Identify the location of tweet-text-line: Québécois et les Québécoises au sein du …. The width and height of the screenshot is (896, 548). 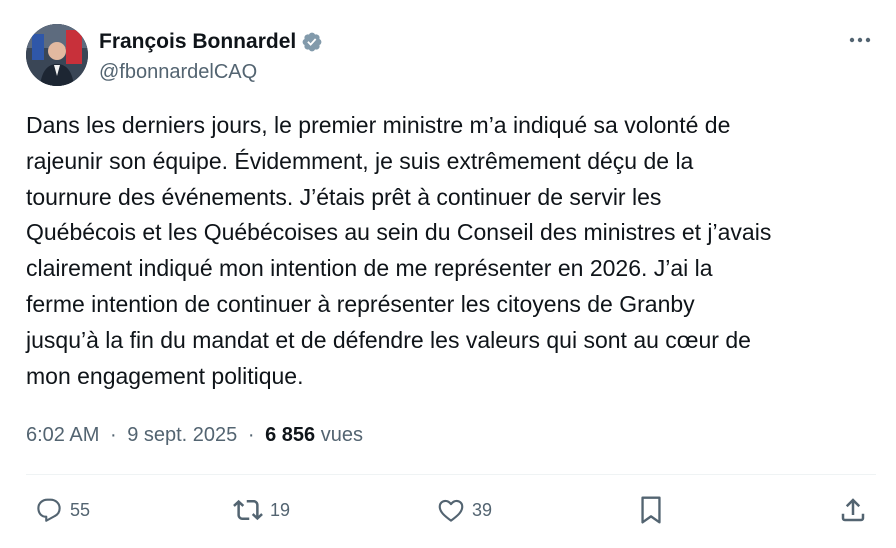
(399, 232).